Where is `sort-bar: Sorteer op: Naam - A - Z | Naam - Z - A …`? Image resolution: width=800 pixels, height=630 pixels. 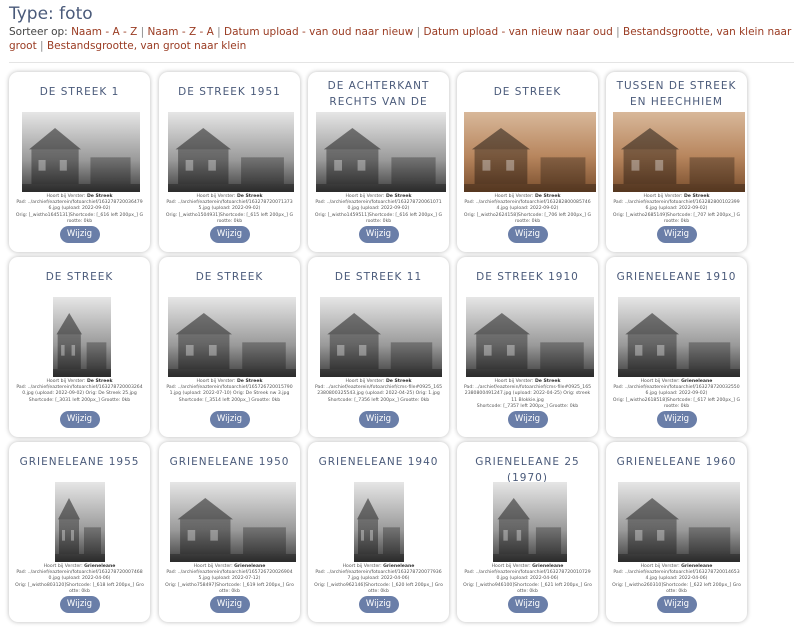 sort-bar: Sorteer op: Naam - A - Z | Naam - Z - A … is located at coordinates (401, 39).